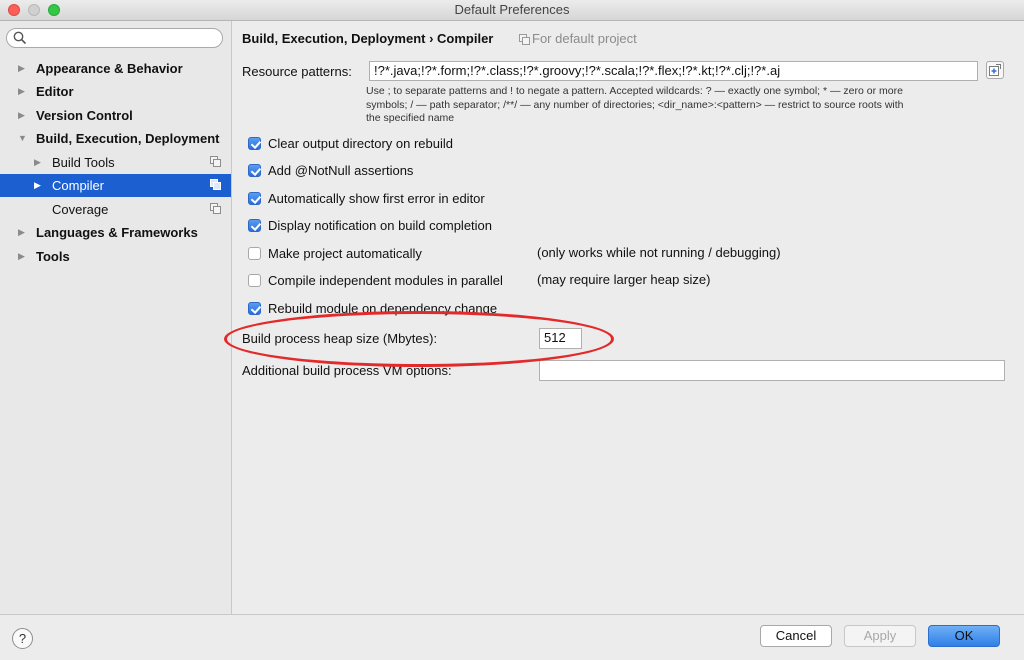 The width and height of the screenshot is (1024, 660). I want to click on vm-options-input, so click(772, 370).